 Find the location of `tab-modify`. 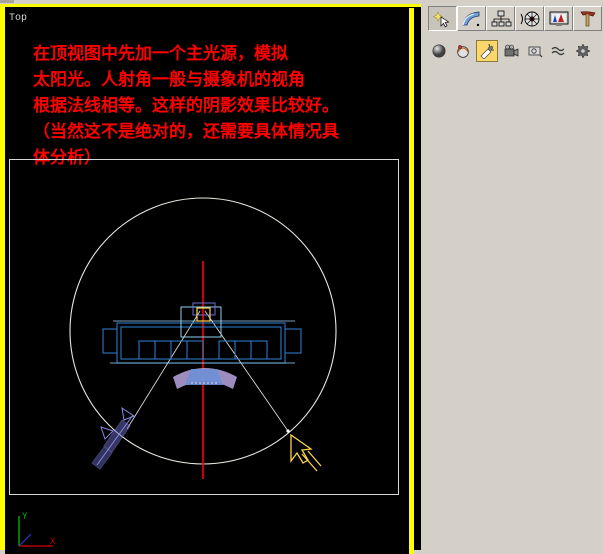

tab-modify is located at coordinates (471, 18).